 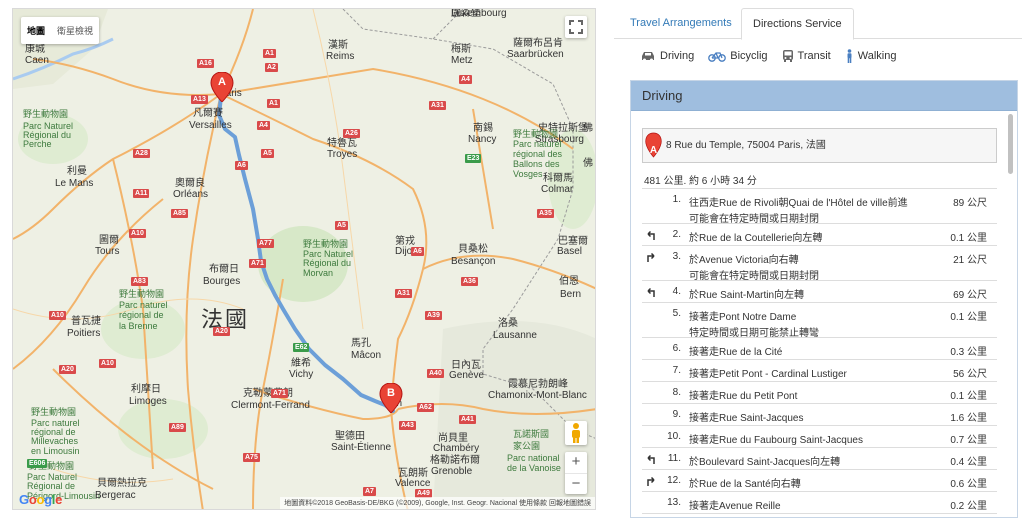 What do you see at coordinates (221, 331) in the screenshot?
I see `road-shield: A20` at bounding box center [221, 331].